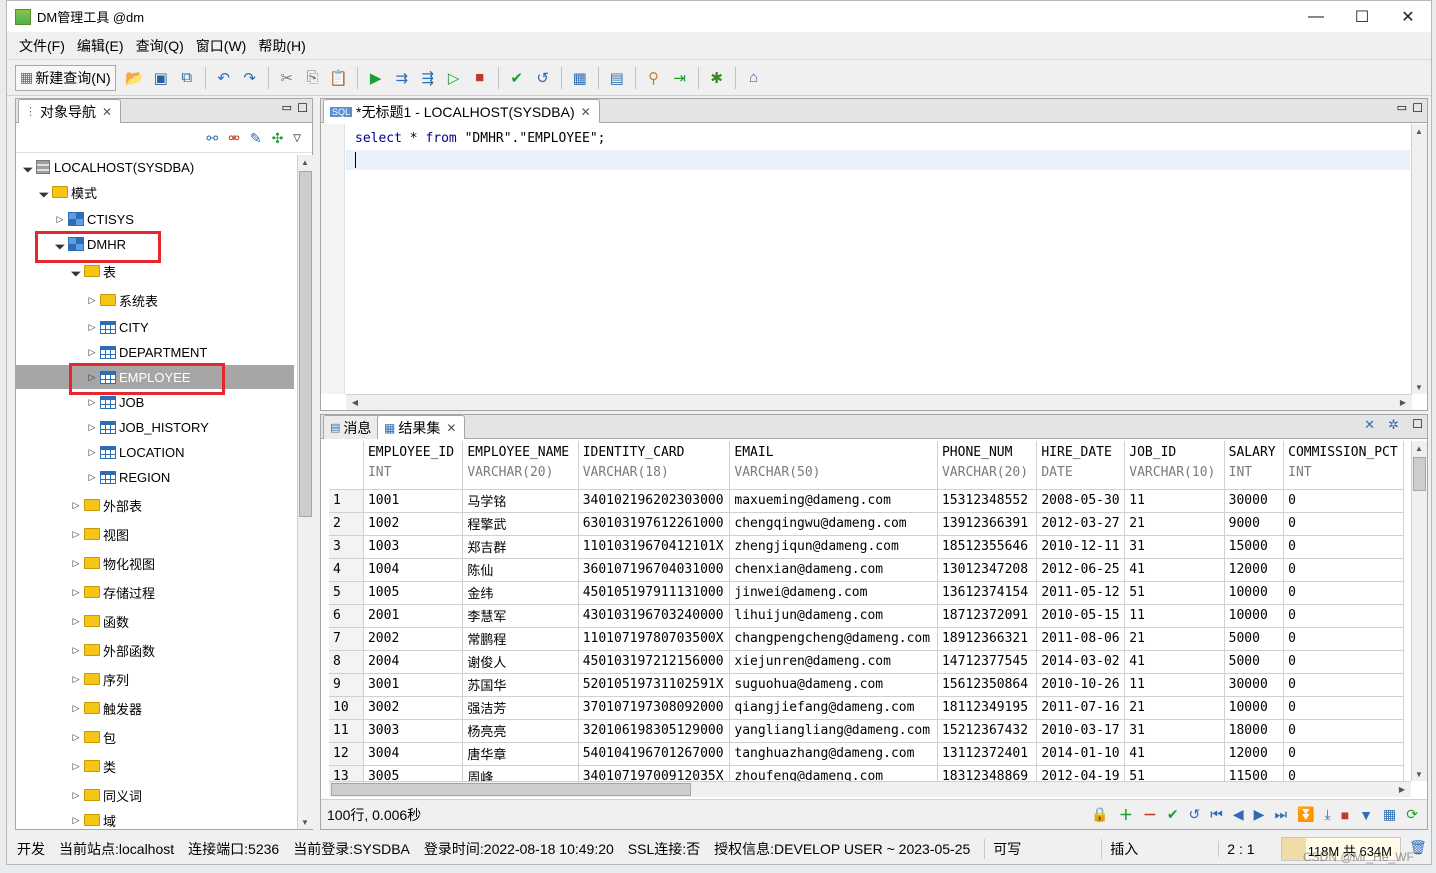 The image size is (1436, 873). What do you see at coordinates (1081, 570) in the screenshot?
I see `table-cell: 2012-06-25` at bounding box center [1081, 570].